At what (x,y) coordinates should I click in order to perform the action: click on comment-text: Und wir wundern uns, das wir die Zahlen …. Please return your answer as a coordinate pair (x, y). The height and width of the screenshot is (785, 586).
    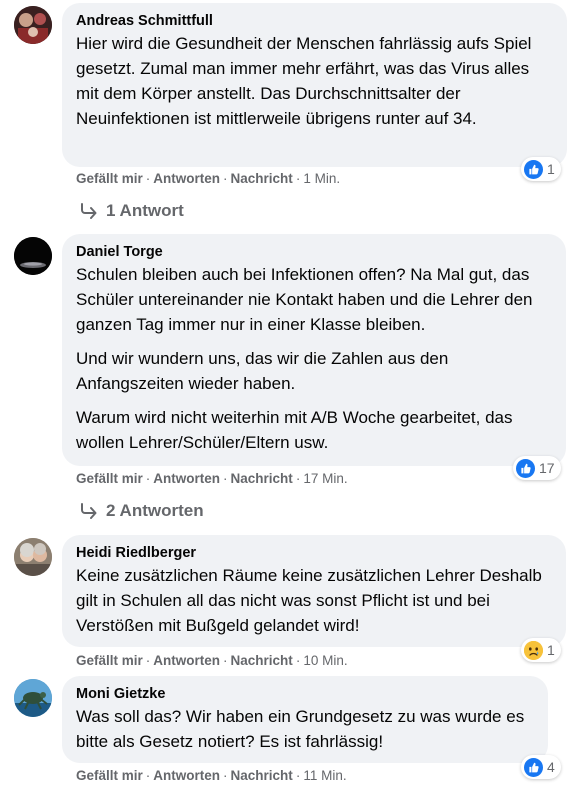
    Looking at the image, I should click on (262, 371).